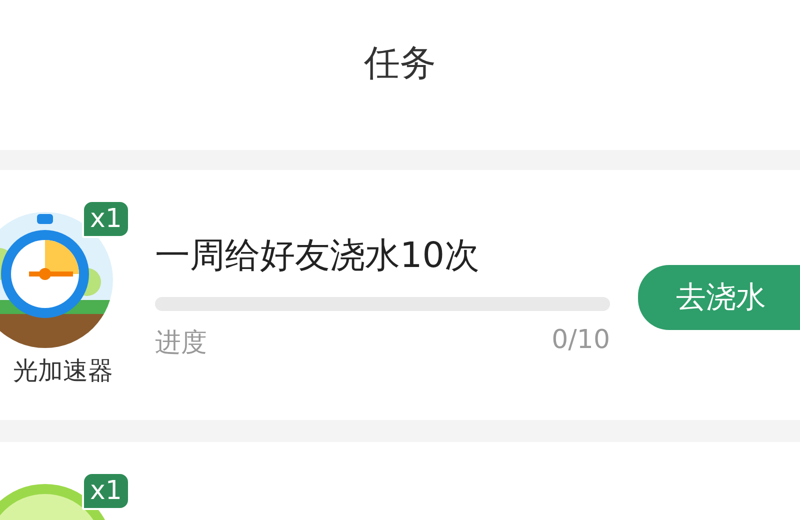 This screenshot has height=520, width=800. What do you see at coordinates (581, 341) in the screenshot?
I see `progress-count: 0/10` at bounding box center [581, 341].